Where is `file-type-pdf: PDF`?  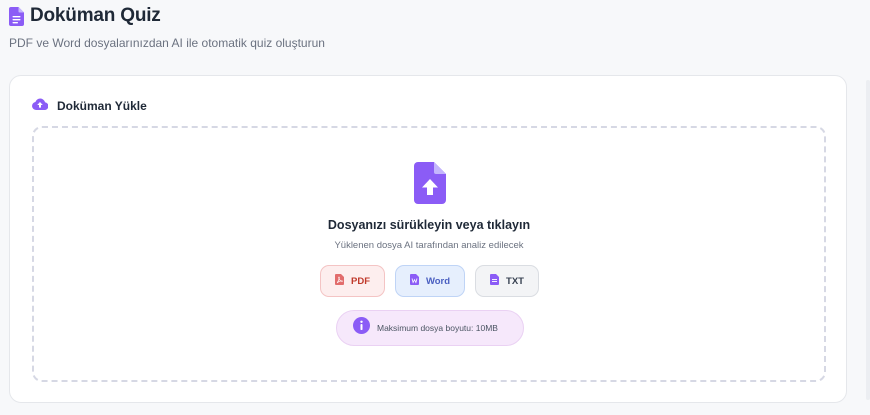 file-type-pdf: PDF is located at coordinates (352, 281).